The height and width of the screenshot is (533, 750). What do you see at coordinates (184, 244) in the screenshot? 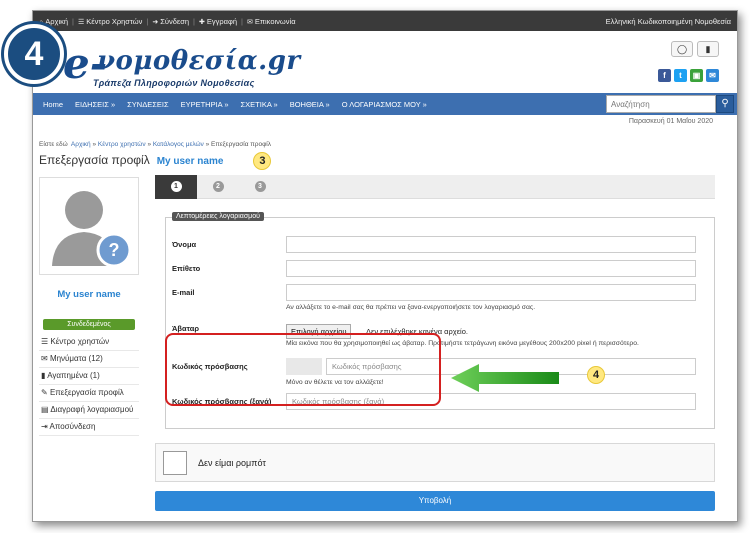
I see `first-name-label: Όνομα` at bounding box center [184, 244].